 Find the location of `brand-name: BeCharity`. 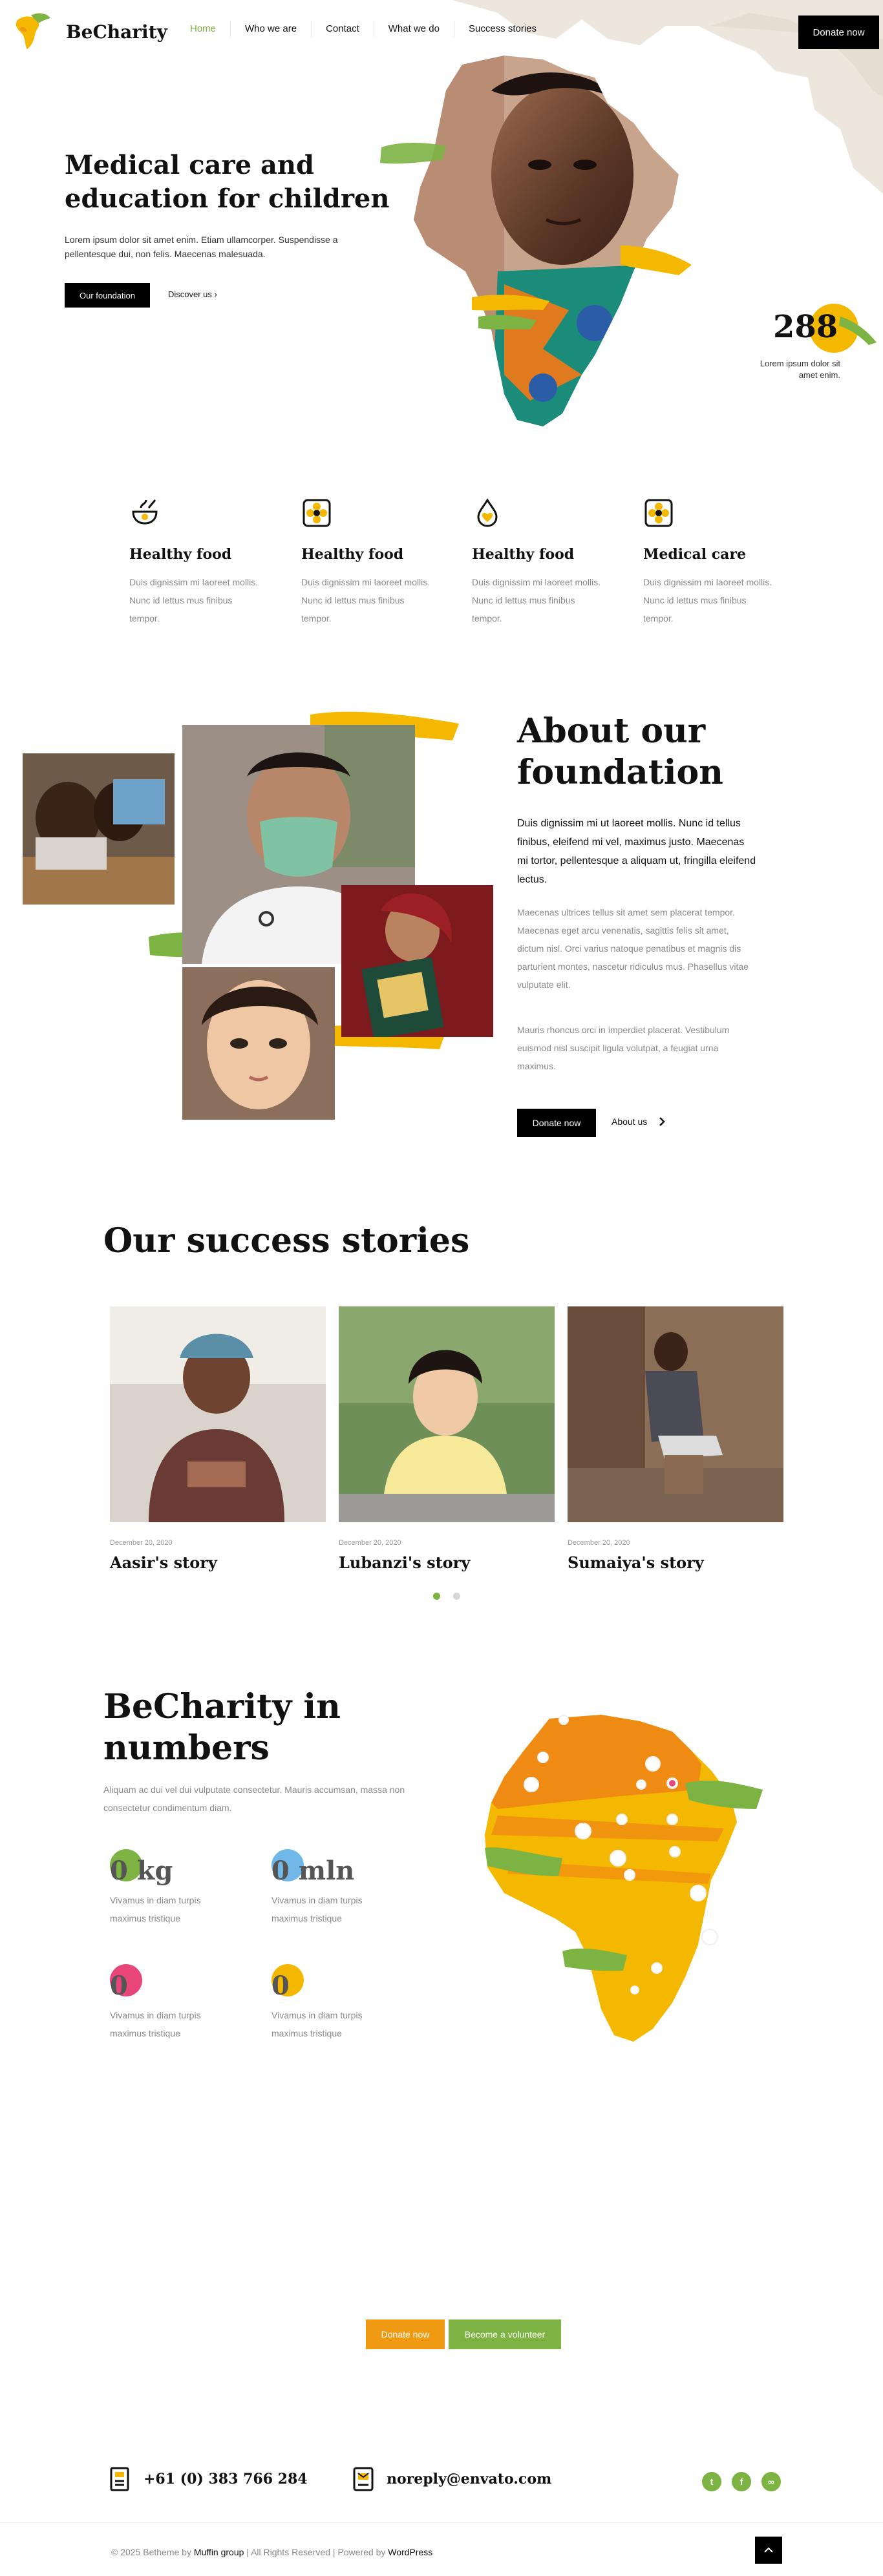

brand-name: BeCharity is located at coordinates (116, 32).